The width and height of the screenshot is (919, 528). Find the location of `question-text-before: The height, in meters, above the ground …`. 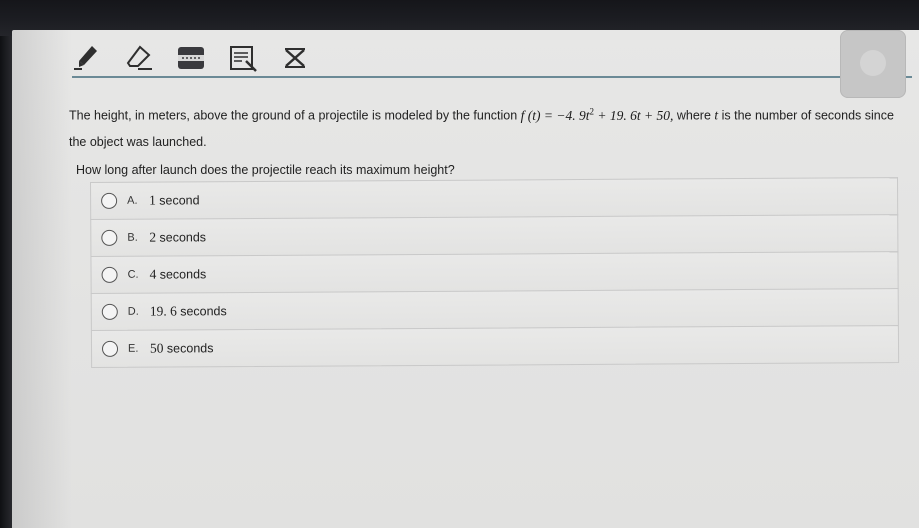

question-text-before: The height, in meters, above the ground … is located at coordinates (295, 115).